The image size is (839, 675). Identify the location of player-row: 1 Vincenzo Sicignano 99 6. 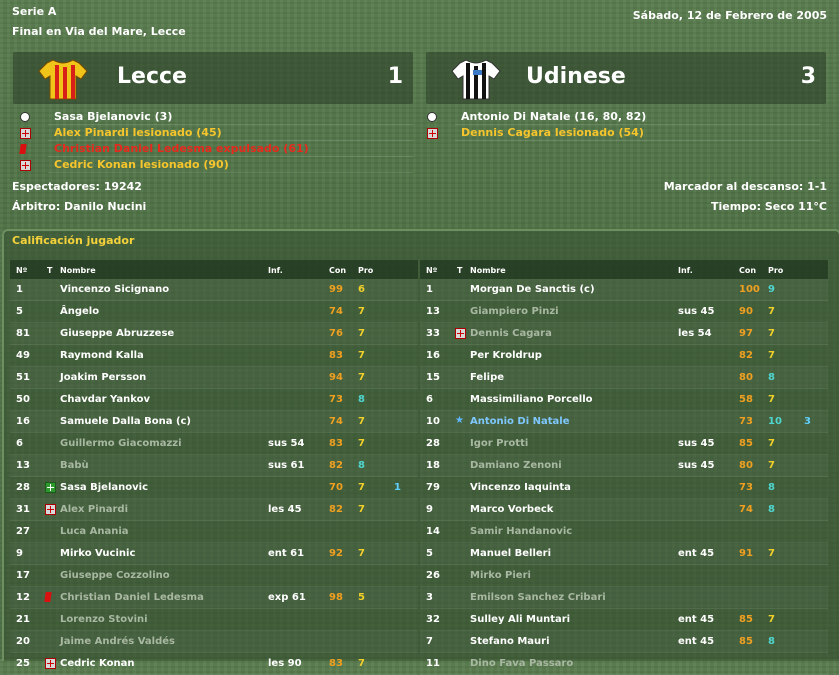
(214, 290).